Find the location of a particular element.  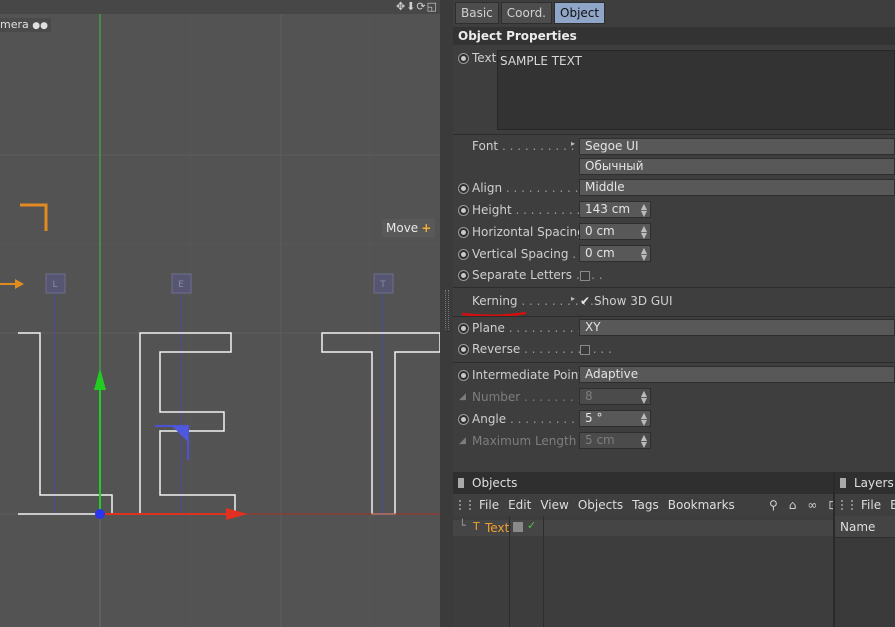

kerning-label: Kerning . . . . . . . . . . is located at coordinates (533, 301).